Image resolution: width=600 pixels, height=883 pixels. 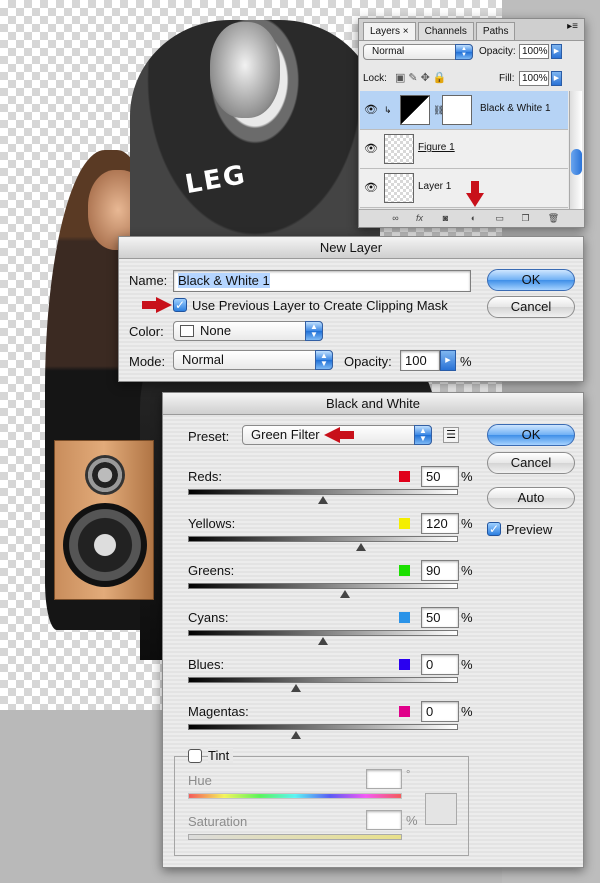 I want to click on panel-menu-icon: ▸≡, so click(x=572, y=26).